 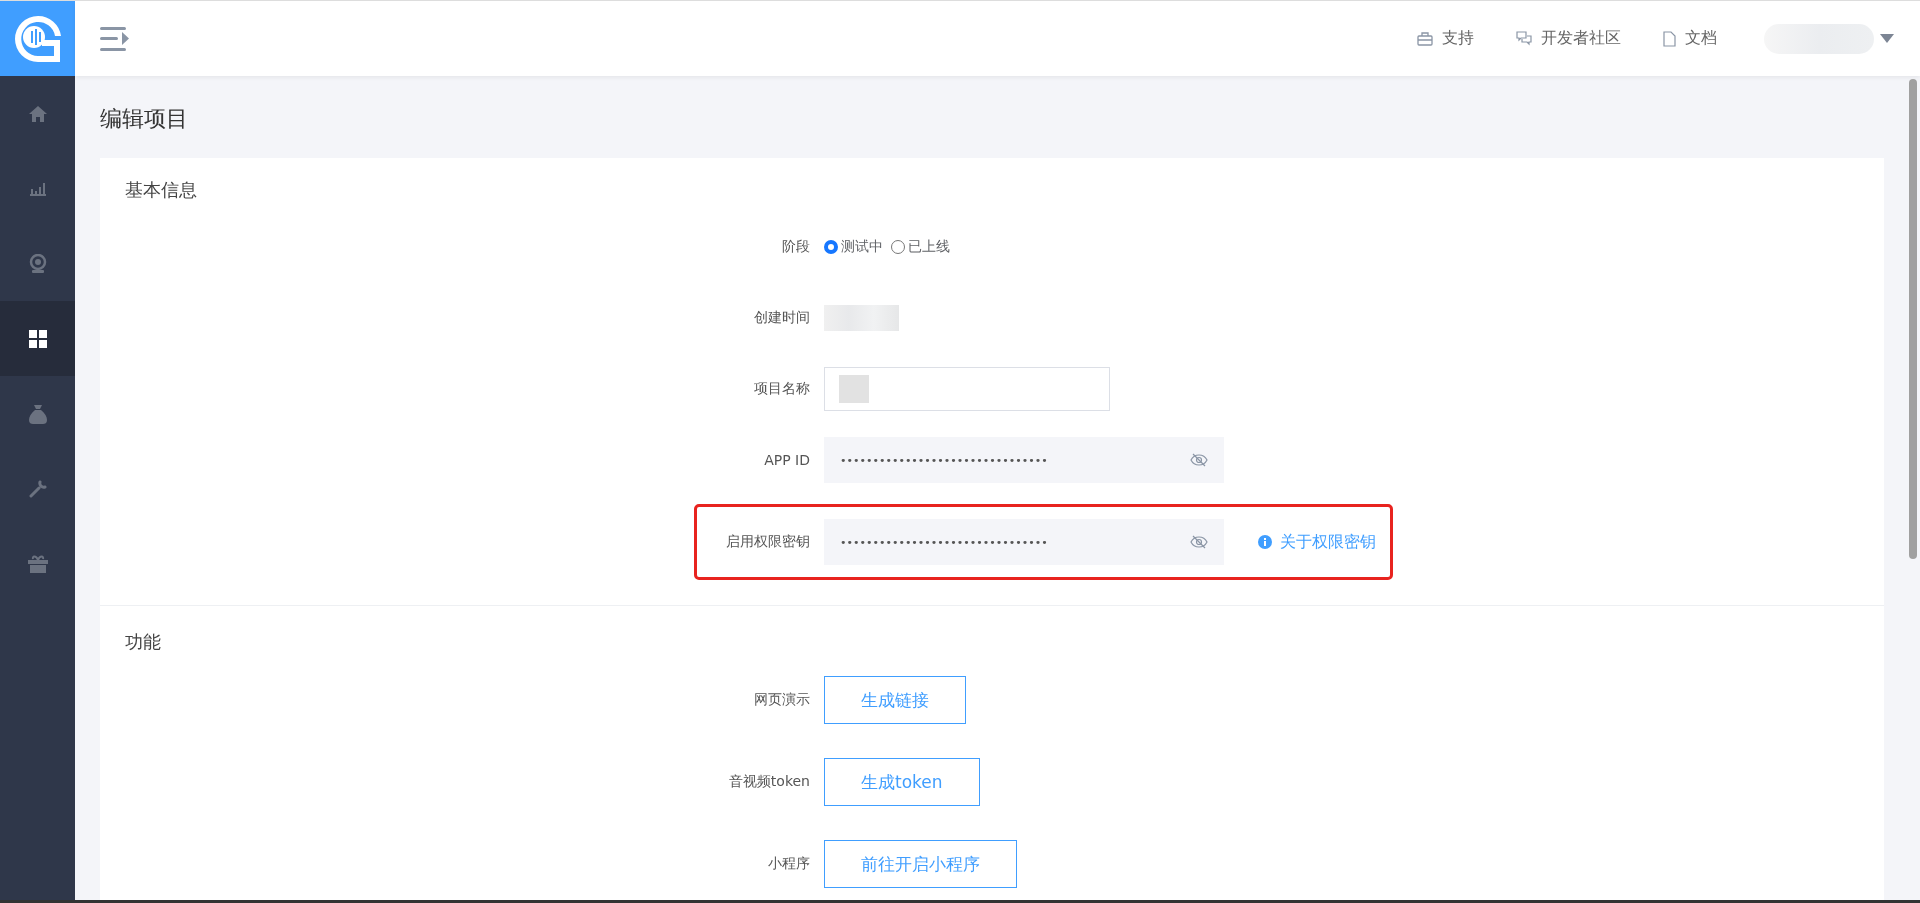 I want to click on info-icon, so click(x=1265, y=542).